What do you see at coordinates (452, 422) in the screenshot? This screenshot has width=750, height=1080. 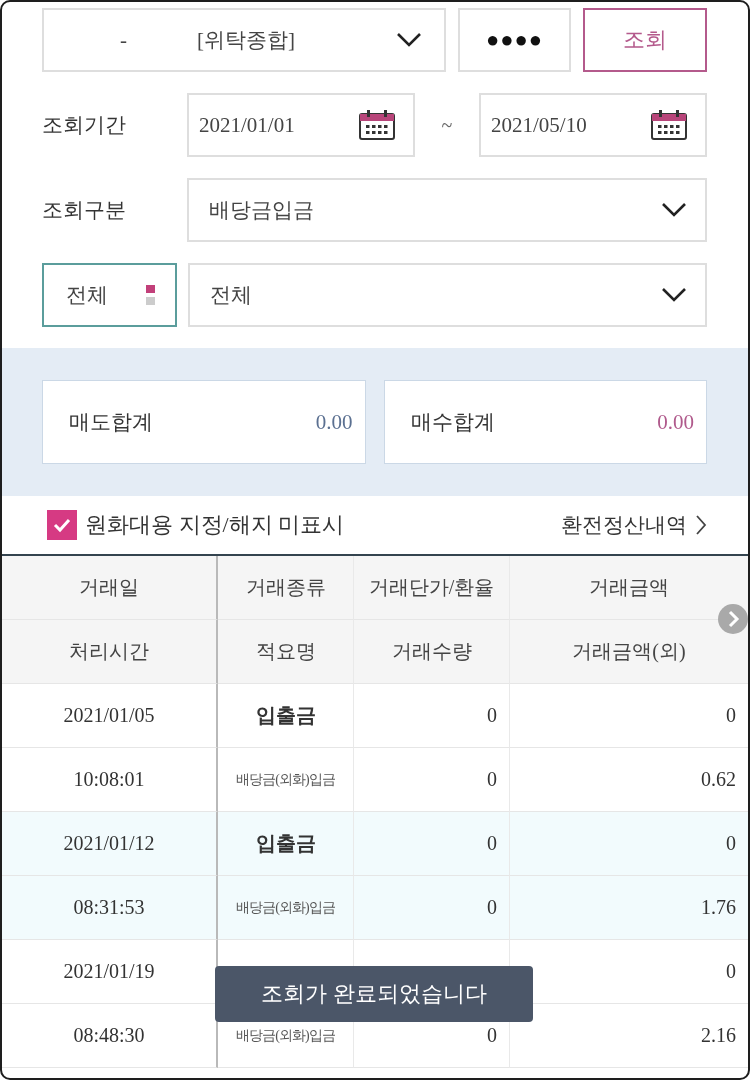 I see `total-label: 매수합계` at bounding box center [452, 422].